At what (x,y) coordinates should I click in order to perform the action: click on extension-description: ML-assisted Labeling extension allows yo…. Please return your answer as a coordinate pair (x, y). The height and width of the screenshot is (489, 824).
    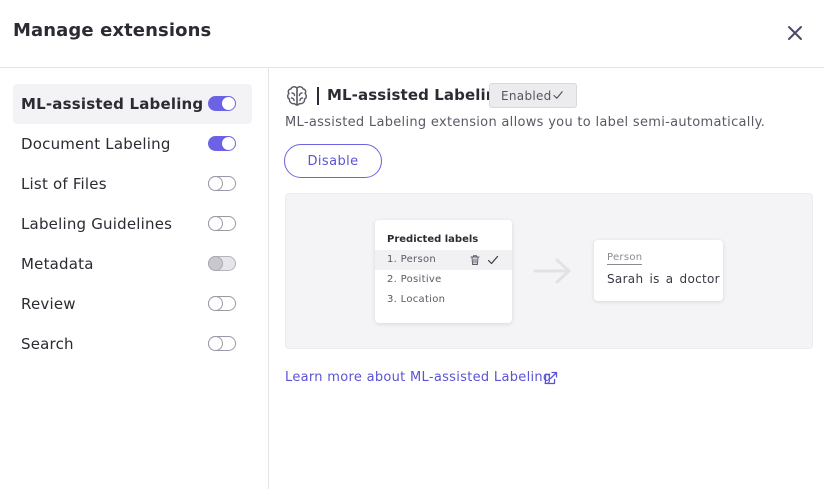
    Looking at the image, I should click on (525, 122).